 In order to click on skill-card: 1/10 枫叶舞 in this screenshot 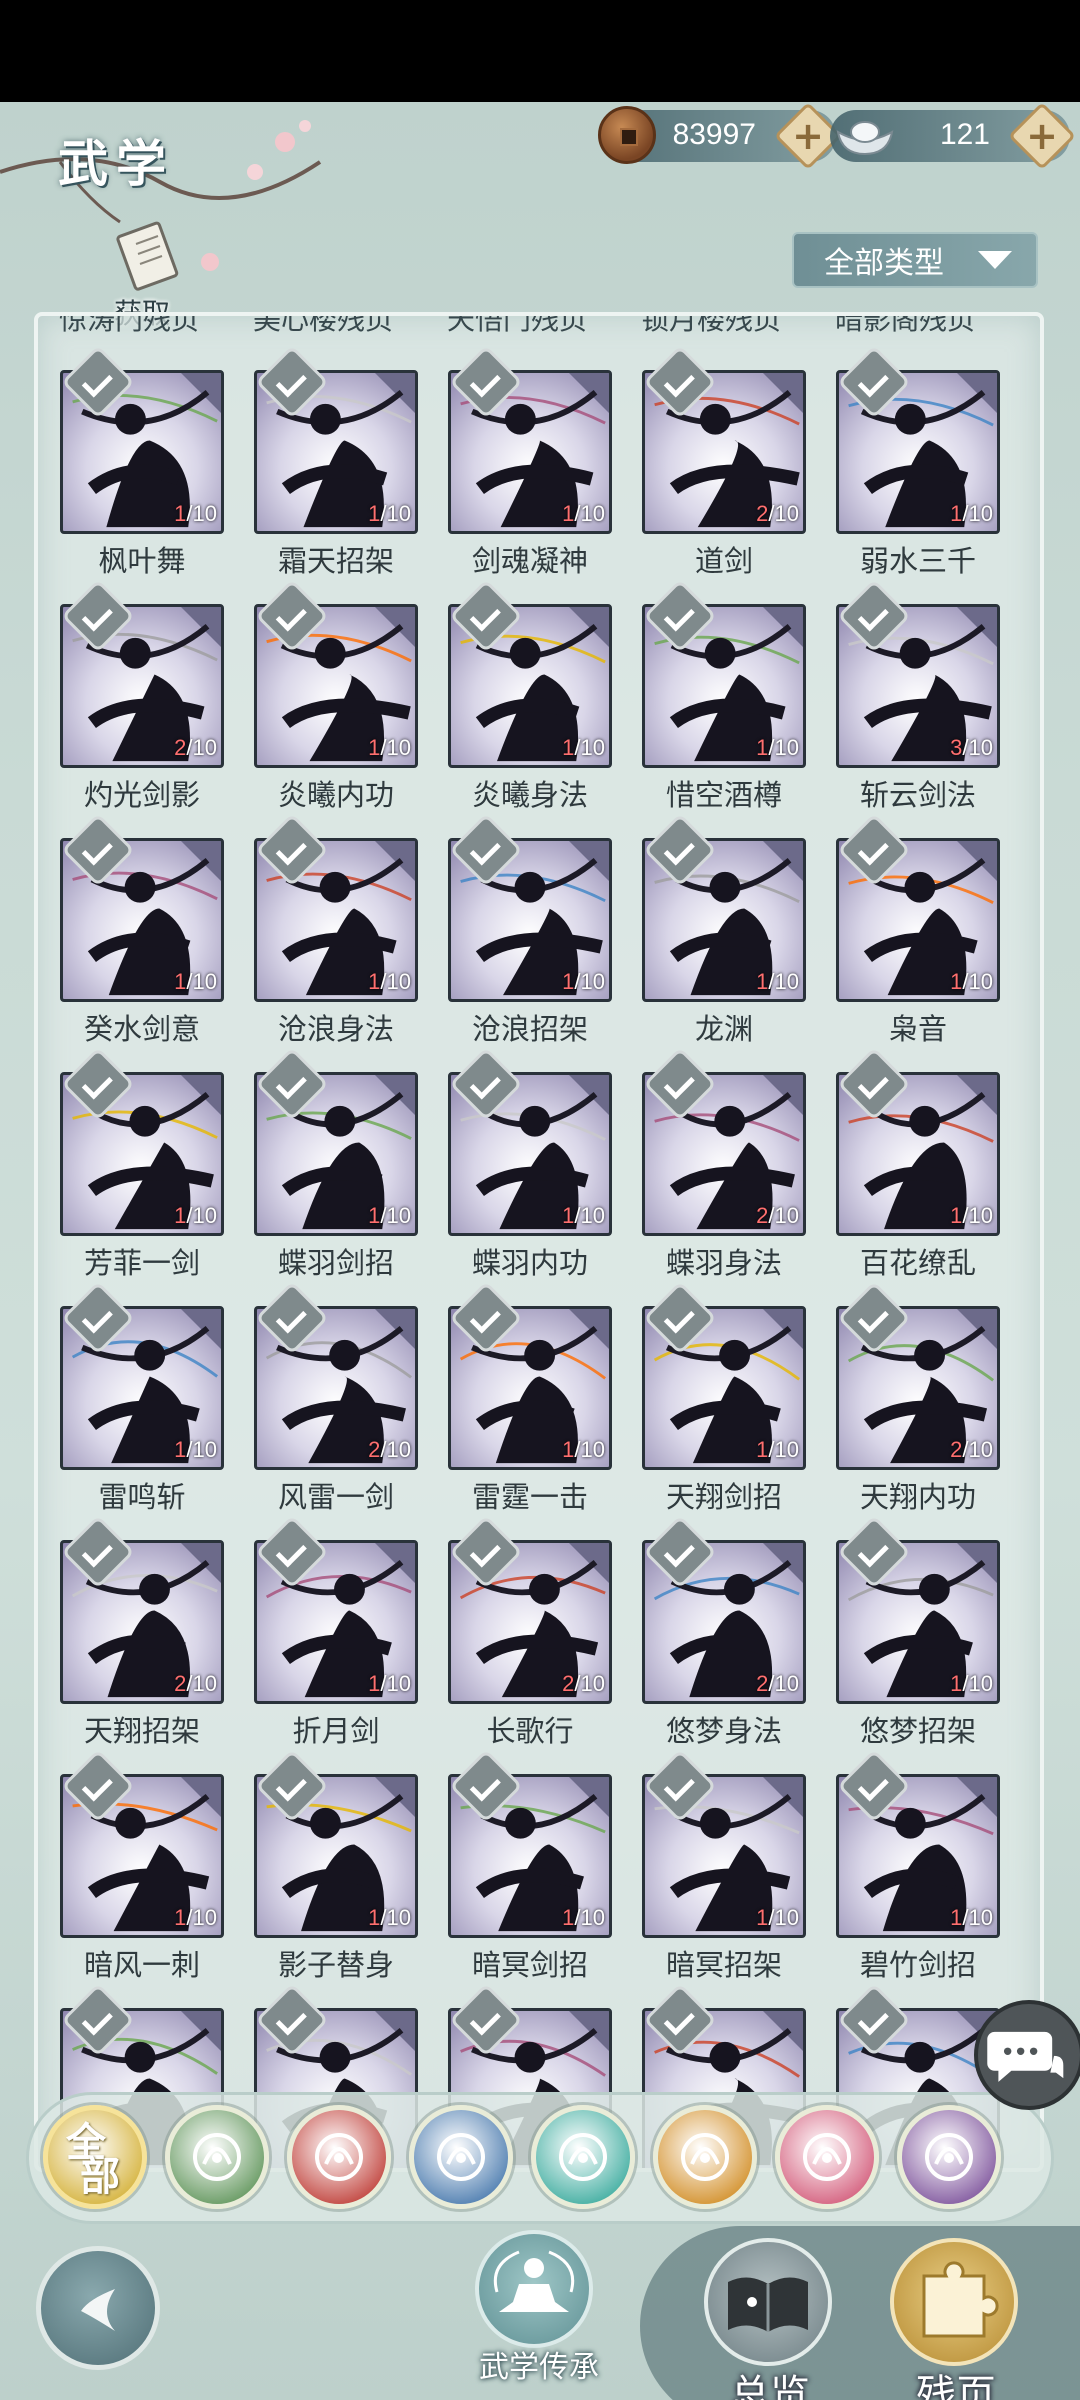, I will do `click(140, 465)`.